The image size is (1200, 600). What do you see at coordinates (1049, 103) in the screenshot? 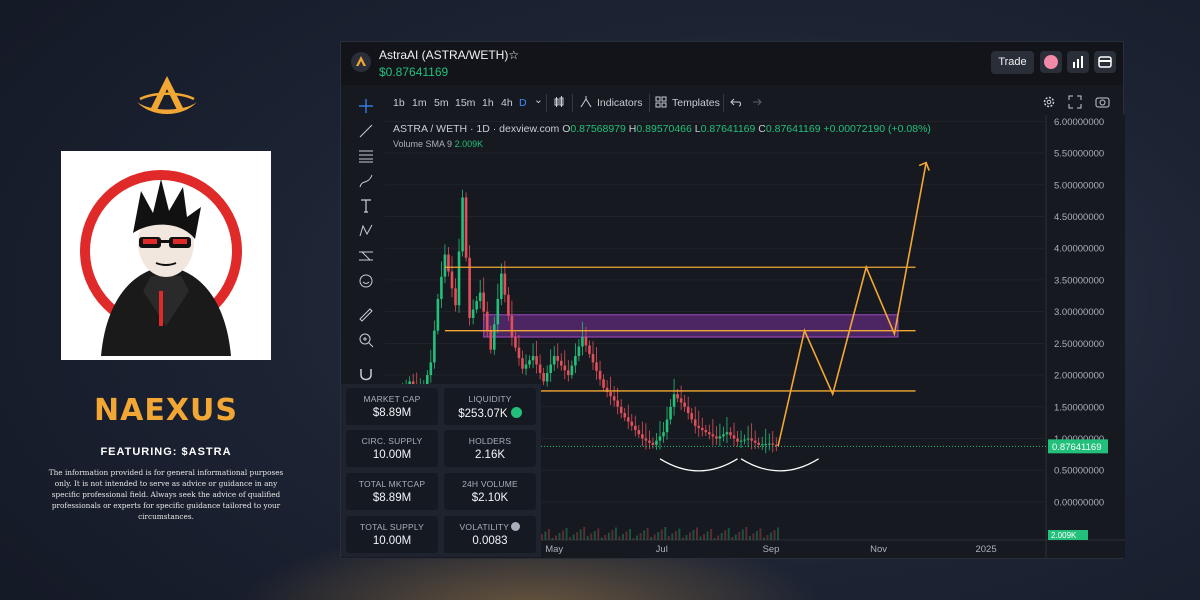
I see `settings-gear-icon` at bounding box center [1049, 103].